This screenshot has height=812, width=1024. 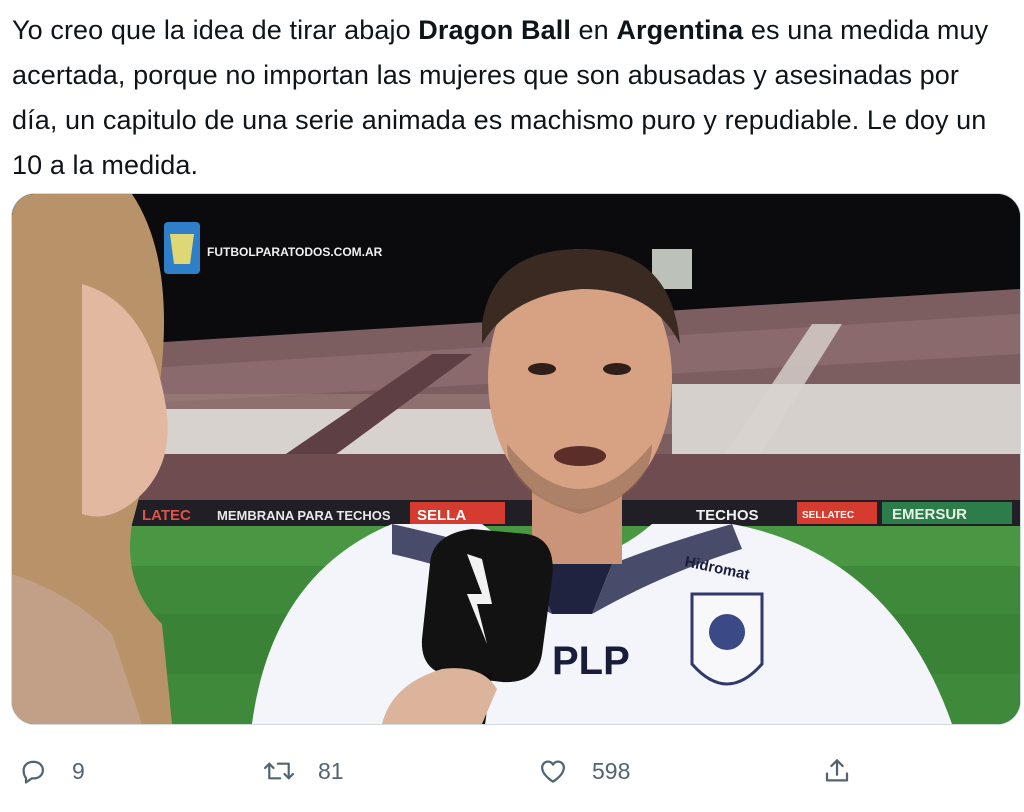 What do you see at coordinates (727, 515) in the screenshot?
I see `ad-board-text: TECHOS` at bounding box center [727, 515].